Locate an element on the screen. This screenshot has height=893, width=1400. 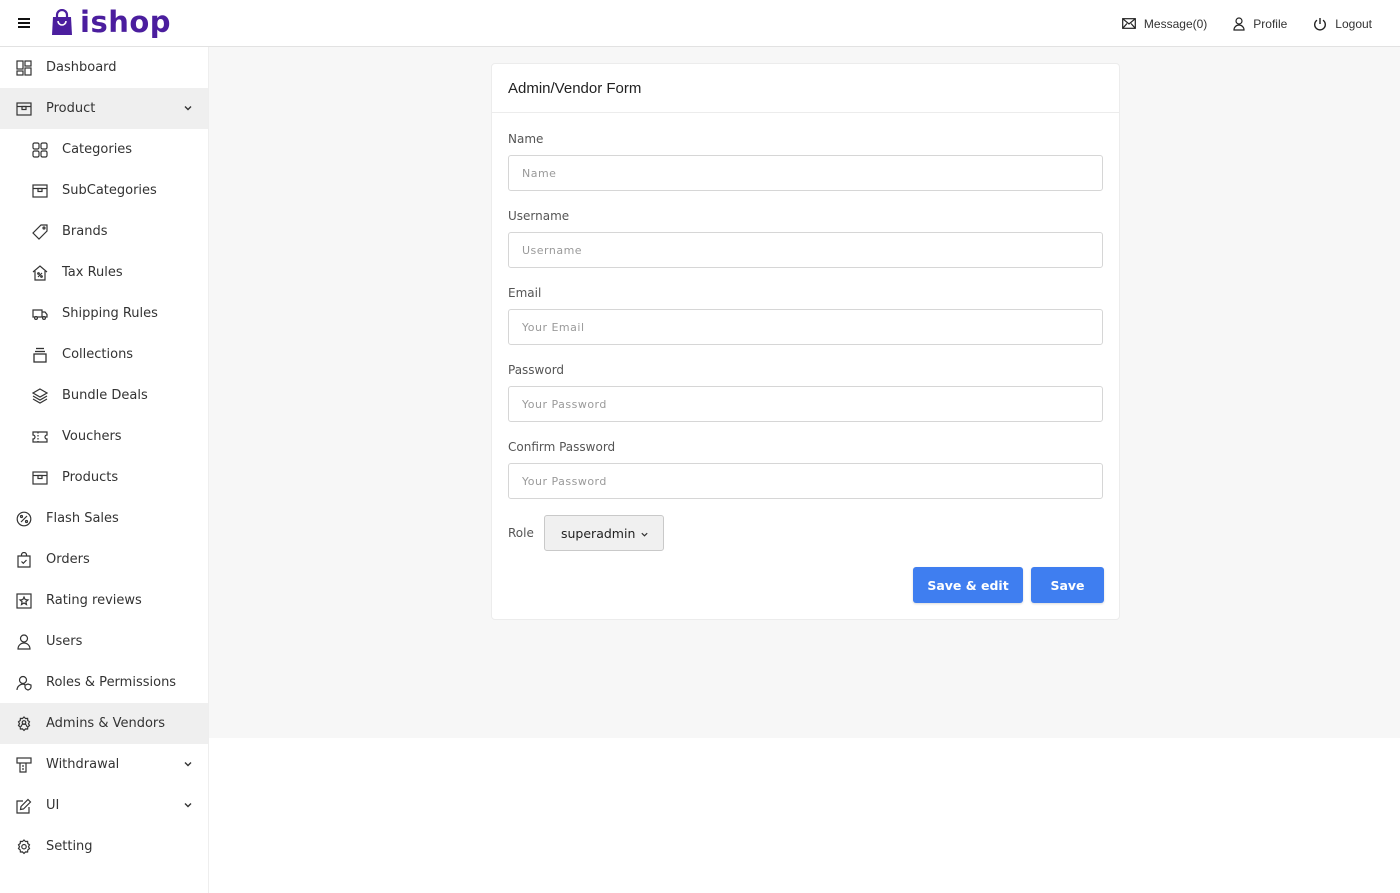
grid-icon is located at coordinates (40, 149).